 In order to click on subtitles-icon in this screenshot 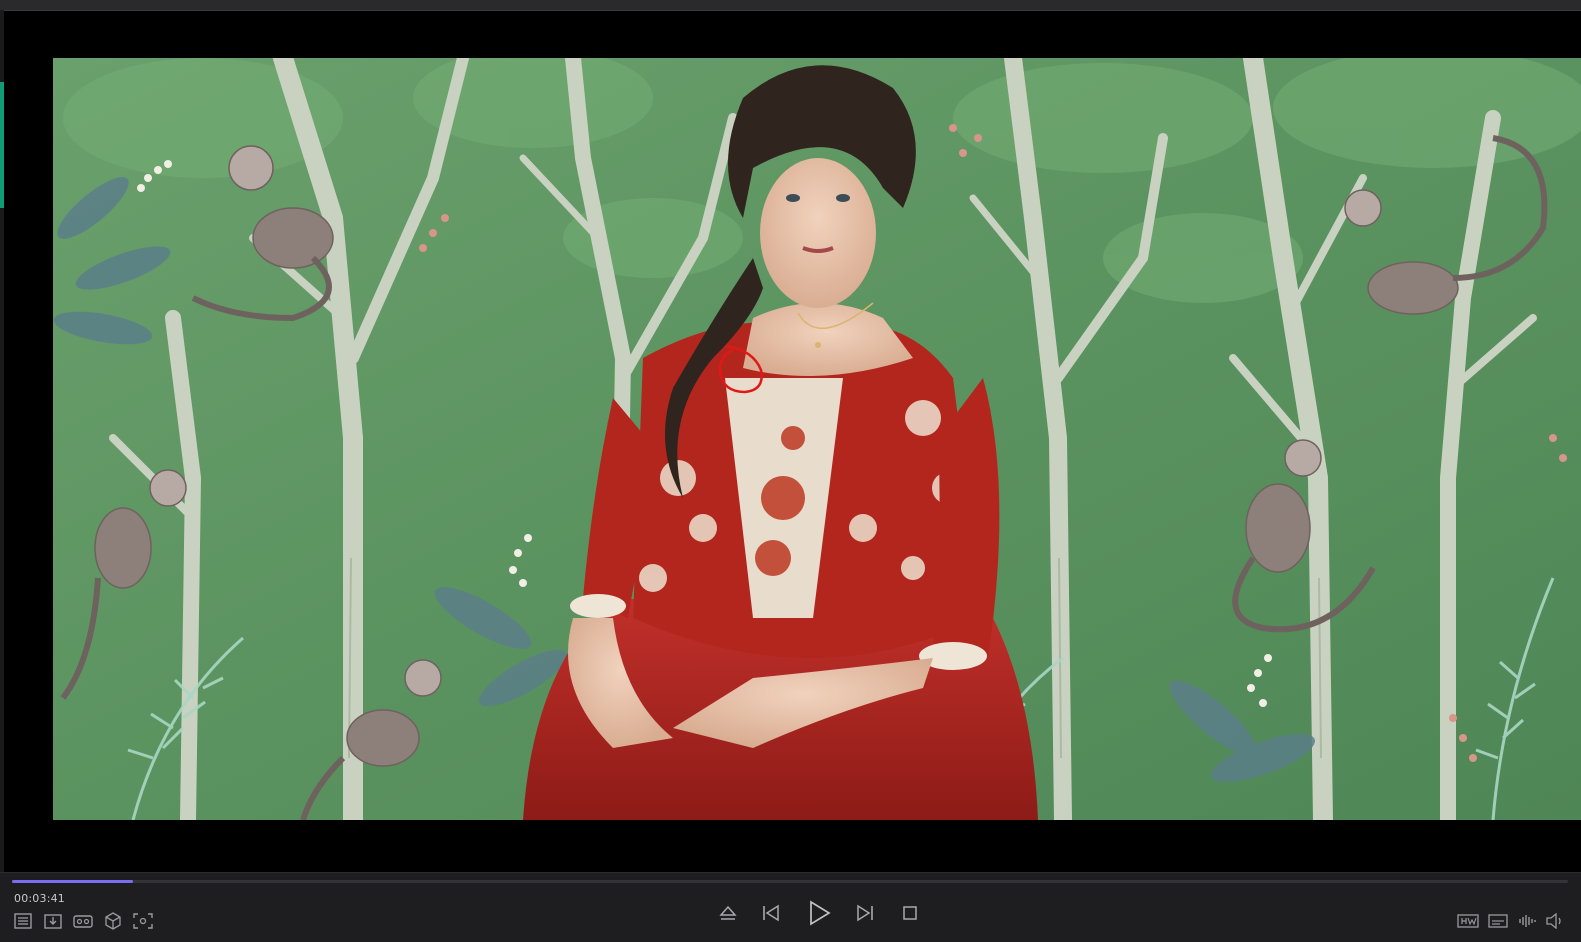, I will do `click(1498, 921)`.